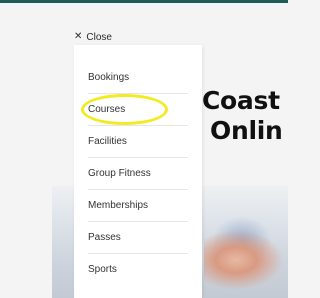  Describe the element at coordinates (99, 37) in the screenshot. I see `close-label: Close` at that location.